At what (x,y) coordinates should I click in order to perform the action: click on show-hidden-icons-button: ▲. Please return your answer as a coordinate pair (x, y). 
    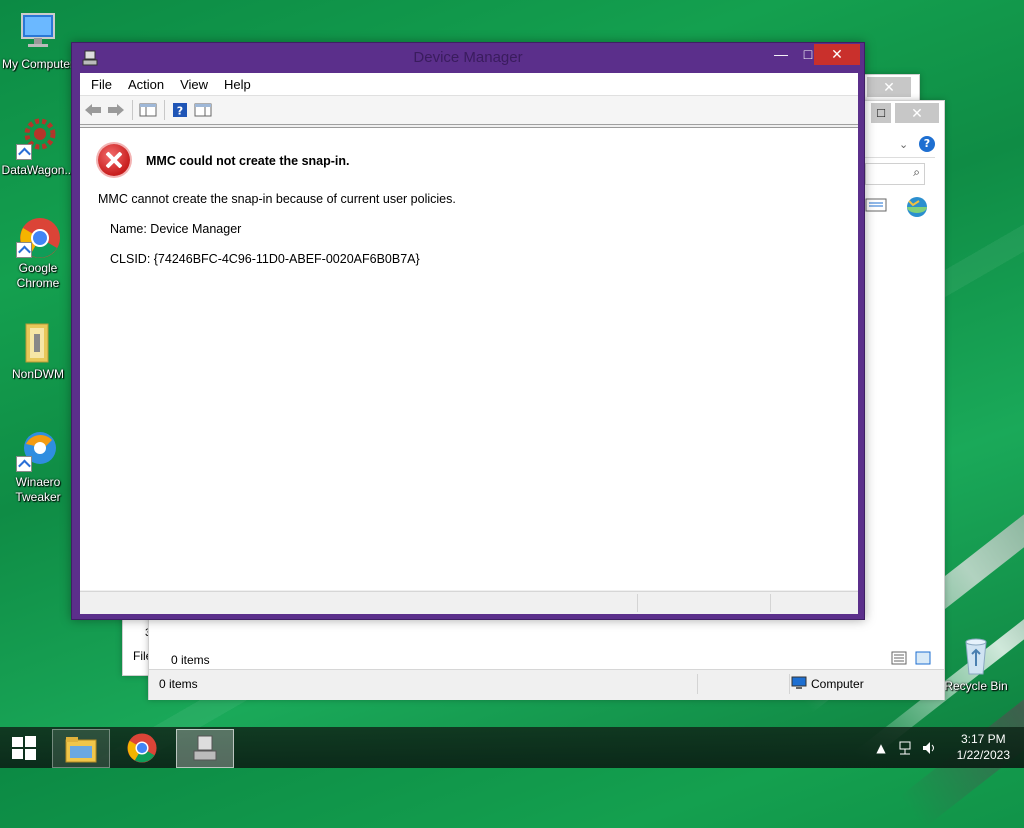
    Looking at the image, I should click on (881, 747).